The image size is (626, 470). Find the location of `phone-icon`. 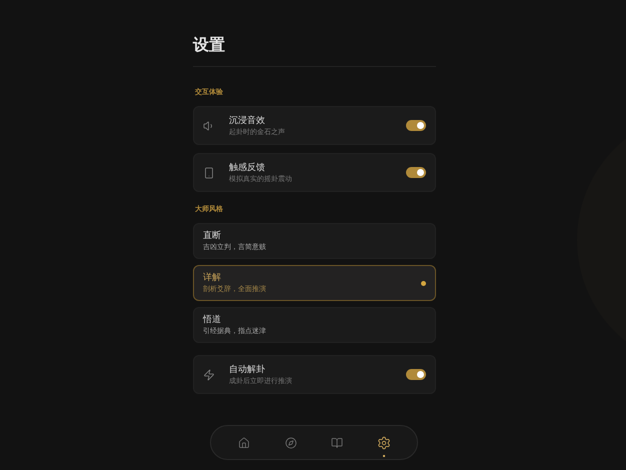

phone-icon is located at coordinates (209, 172).